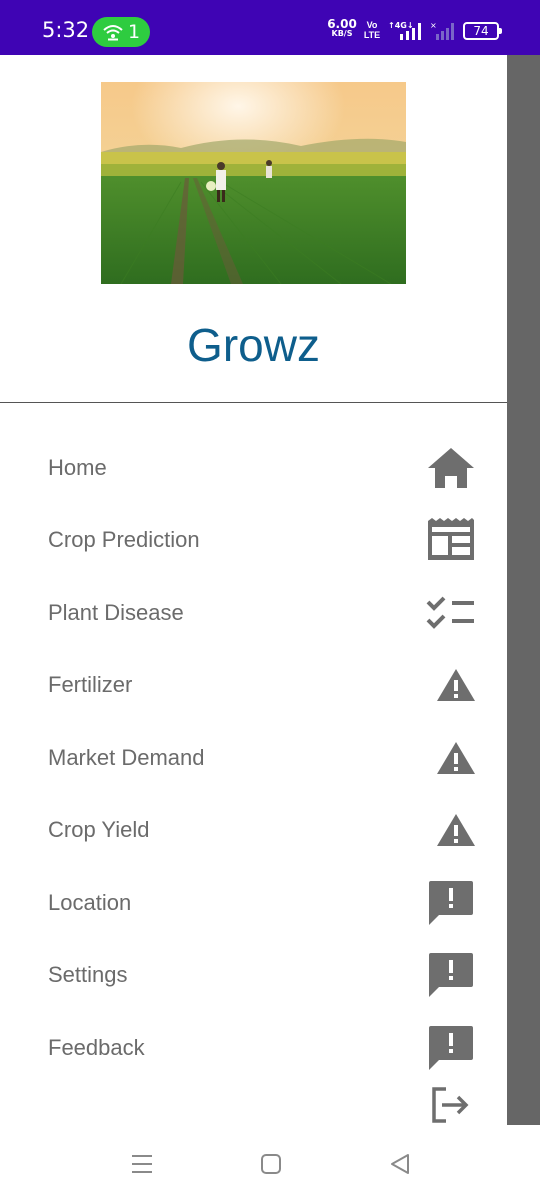 Image resolution: width=540 pixels, height=1200 pixels. I want to click on menu-item-label: Crop Yield, so click(99, 829).